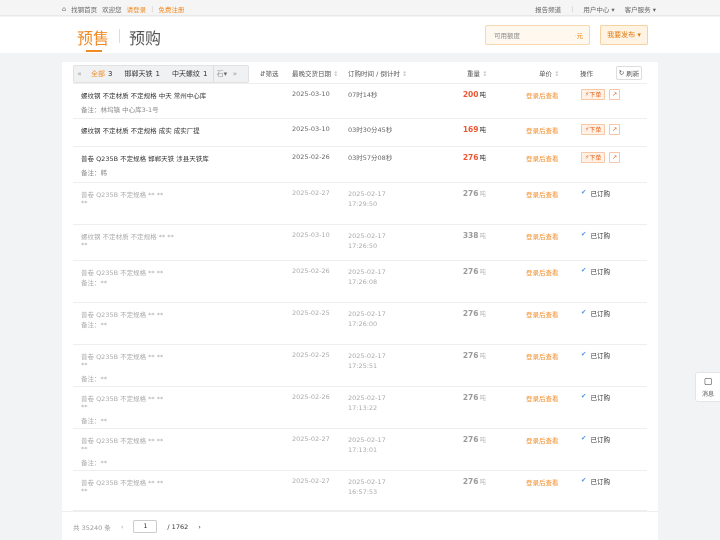 The height and width of the screenshot is (540, 720). What do you see at coordinates (370, 158) in the screenshot?
I see `order-time: 03时57分08秒` at bounding box center [370, 158].